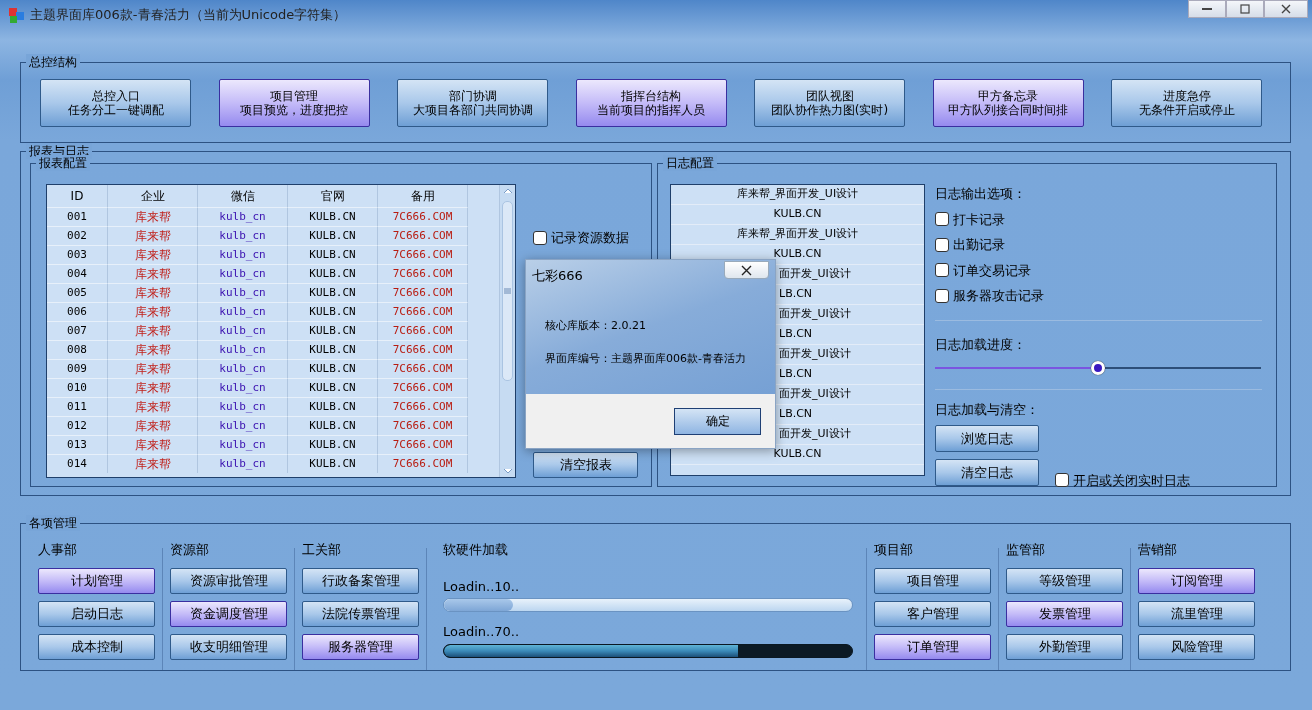 This screenshot has width=1312, height=710. What do you see at coordinates (77, 387) in the screenshot?
I see `table-cell: 010` at bounding box center [77, 387].